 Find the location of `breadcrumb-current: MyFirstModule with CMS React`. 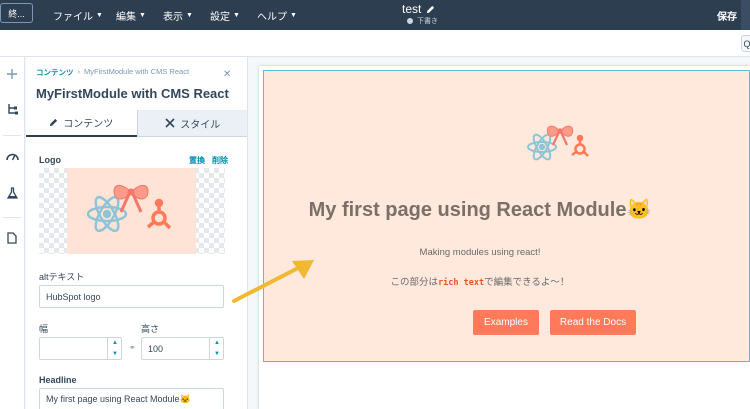

breadcrumb-current: MyFirstModule with CMS React is located at coordinates (137, 71).